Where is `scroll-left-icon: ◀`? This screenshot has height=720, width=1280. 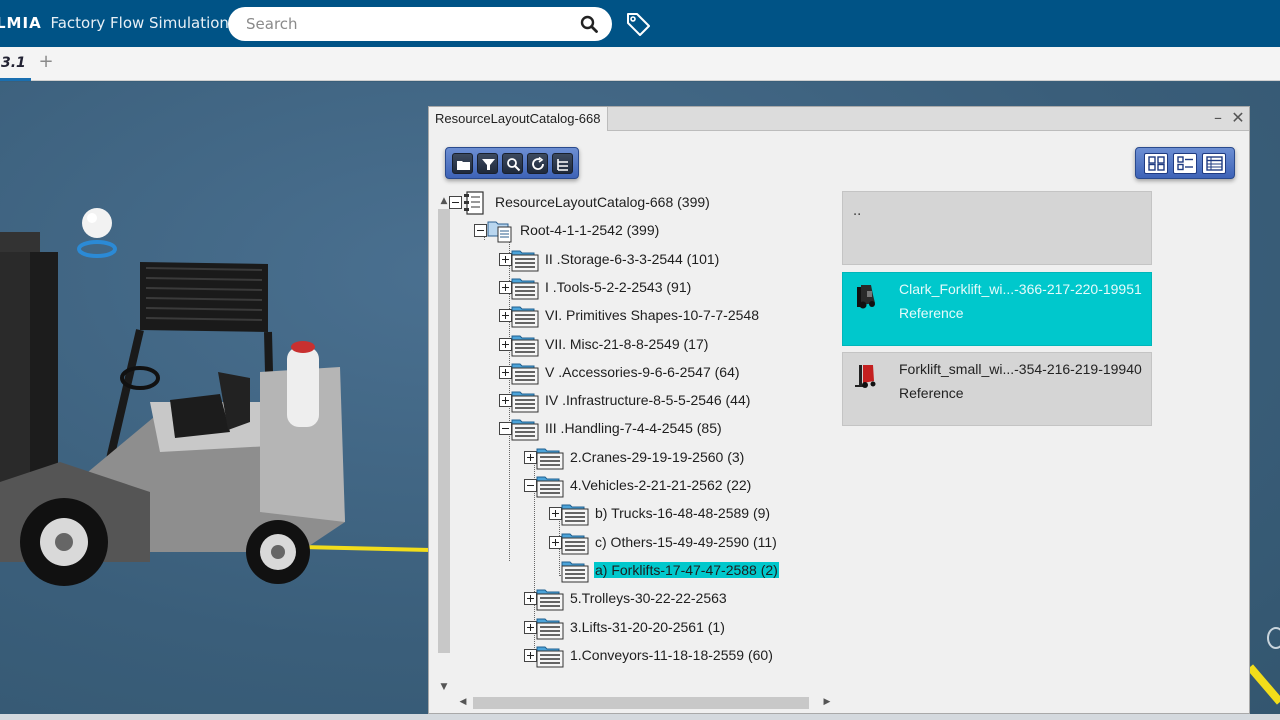 scroll-left-icon: ◀ is located at coordinates (463, 702).